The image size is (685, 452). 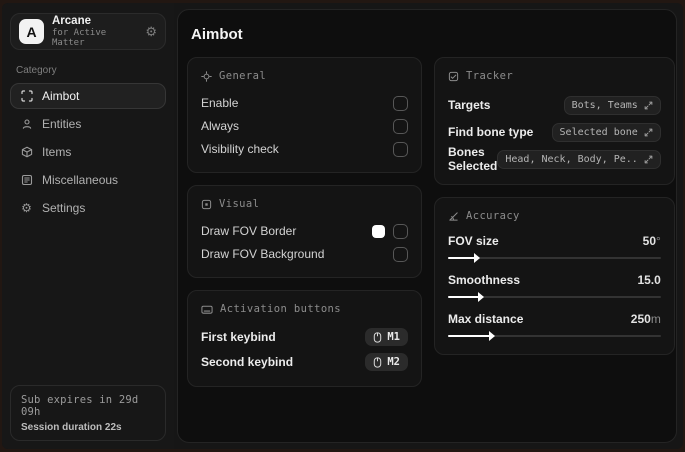 What do you see at coordinates (80, 406) in the screenshot?
I see `sub-expiry-text: Sub expires in 29d 09h` at bounding box center [80, 406].